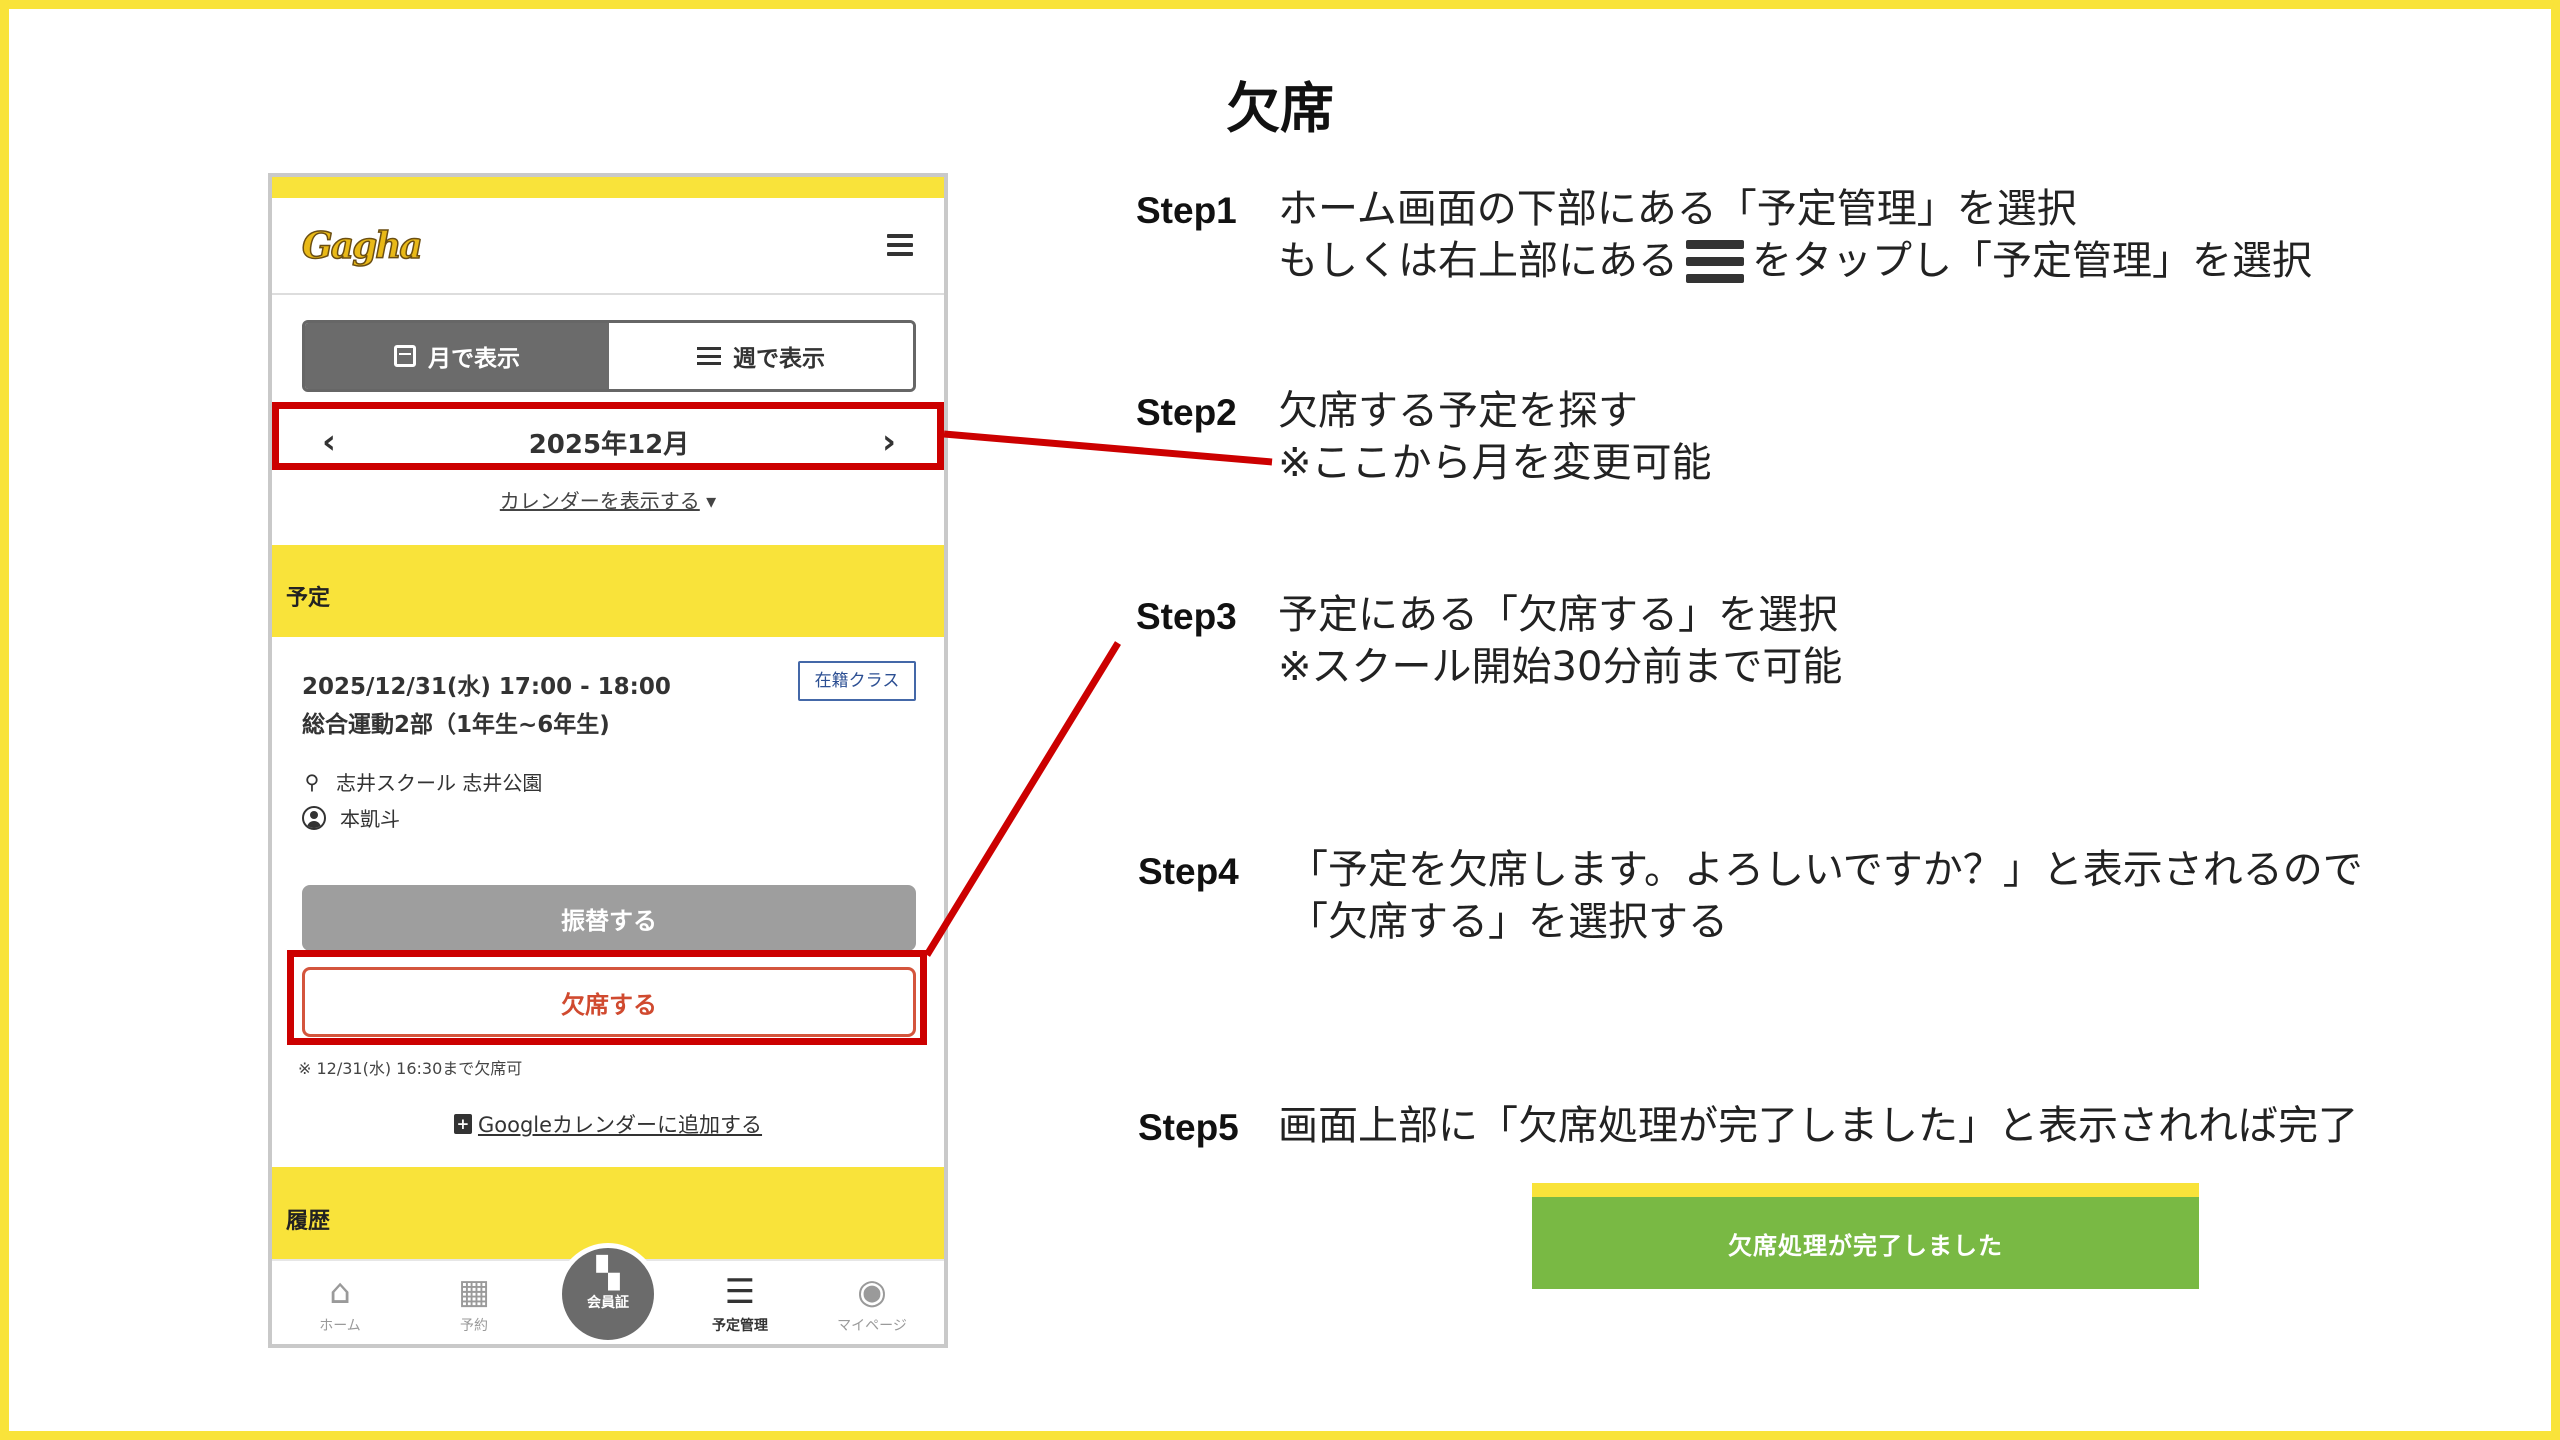 This screenshot has height=1440, width=2560. What do you see at coordinates (1495, 437) in the screenshot?
I see `step2-text: 欠席する予定を探す ※ここから月を変更可能` at bounding box center [1495, 437].